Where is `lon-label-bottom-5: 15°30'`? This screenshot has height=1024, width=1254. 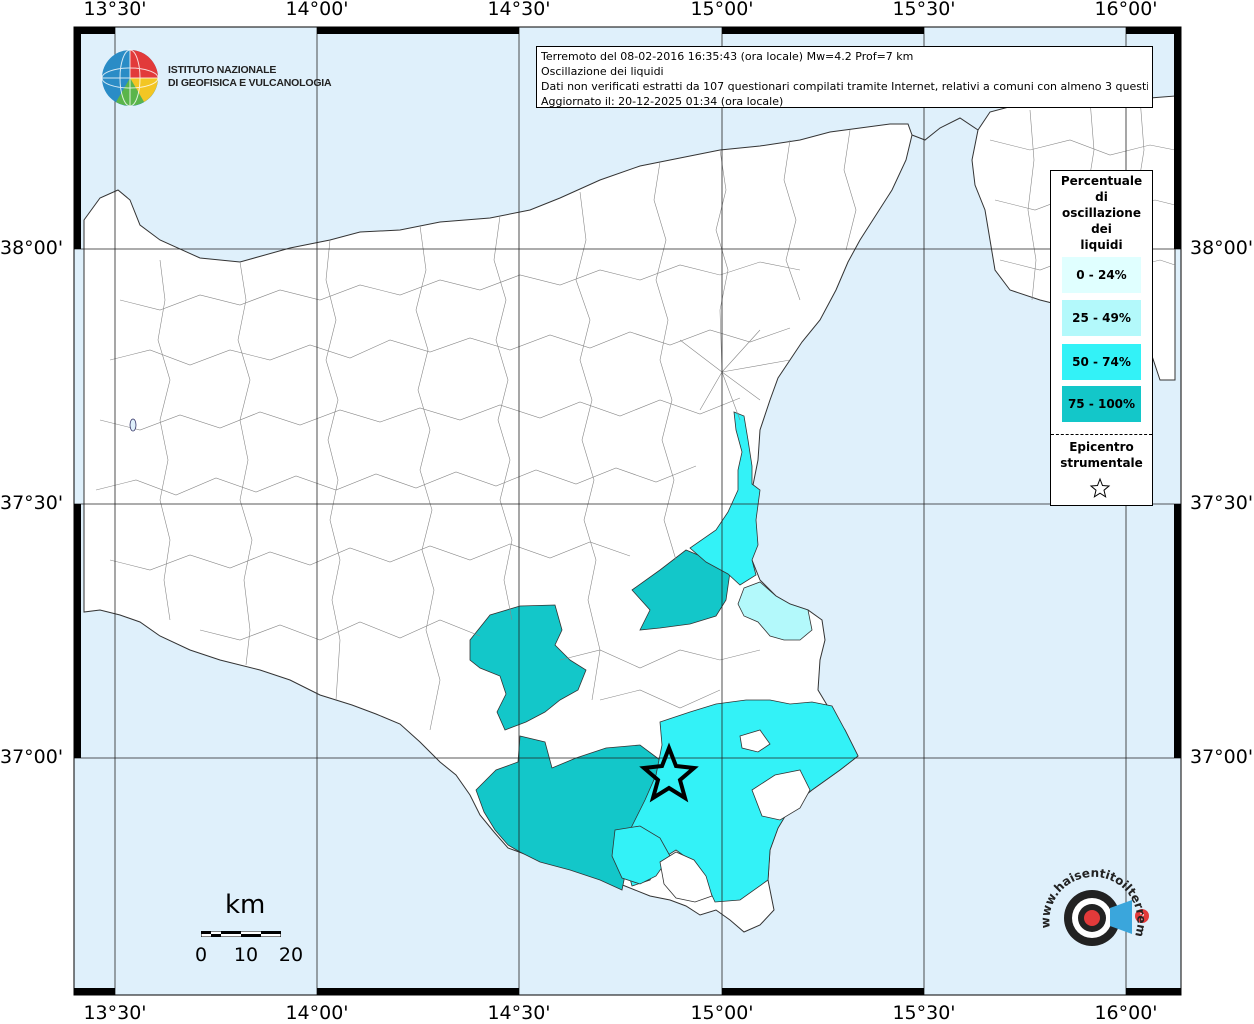 lon-label-bottom-5: 15°30' is located at coordinates (924, 1013).